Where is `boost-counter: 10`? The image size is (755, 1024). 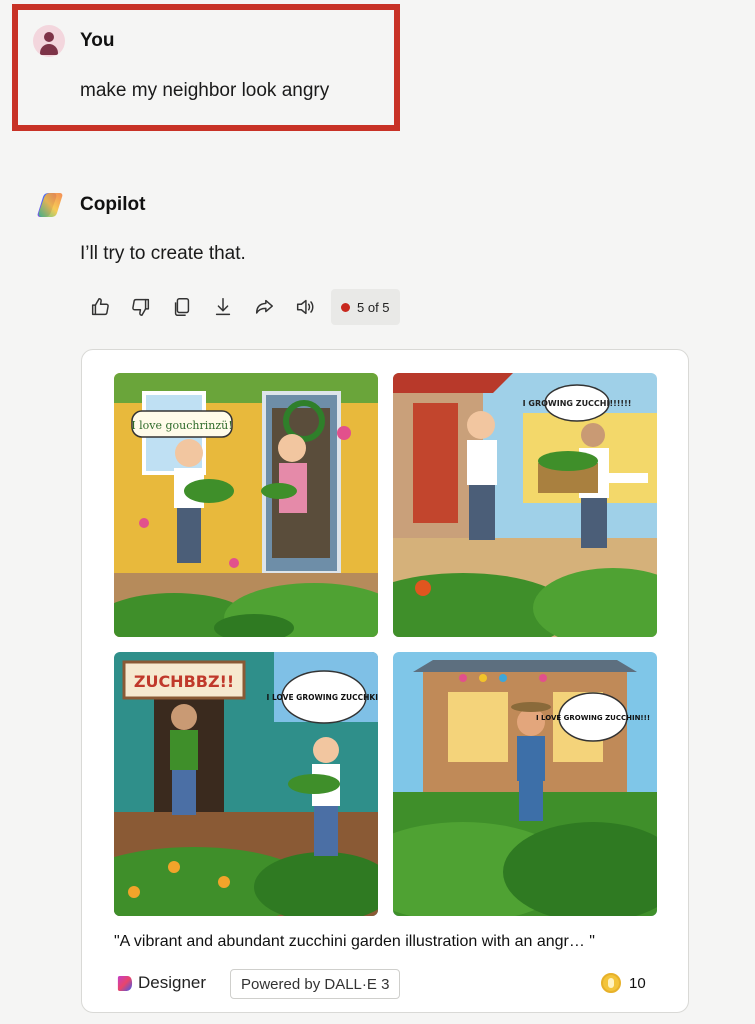
boost-counter: 10 is located at coordinates (623, 983).